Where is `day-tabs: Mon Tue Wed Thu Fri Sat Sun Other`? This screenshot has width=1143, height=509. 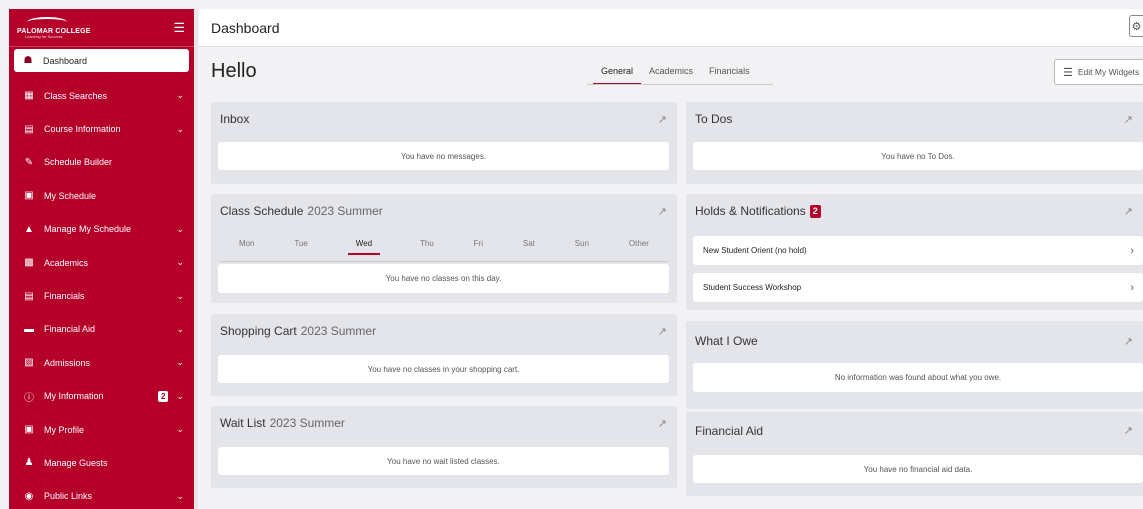
day-tabs: Mon Tue Wed Thu Fri Sat Sun Other is located at coordinates (444, 247).